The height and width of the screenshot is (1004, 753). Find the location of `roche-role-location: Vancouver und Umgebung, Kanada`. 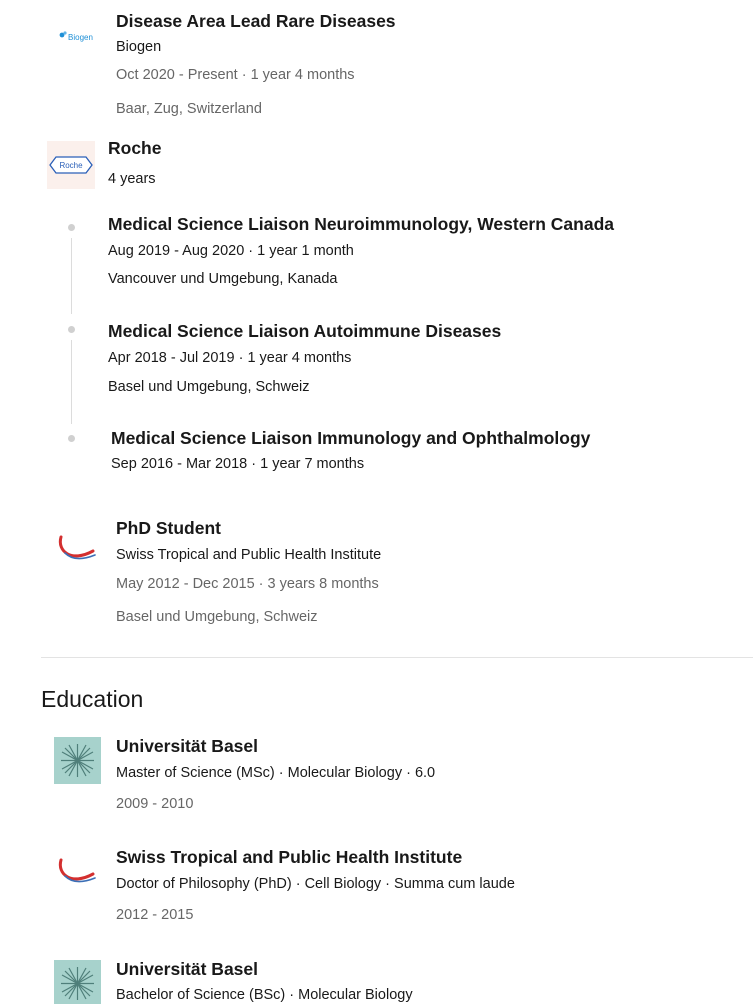

roche-role-location: Vancouver und Umgebung, Kanada is located at coordinates (223, 279).